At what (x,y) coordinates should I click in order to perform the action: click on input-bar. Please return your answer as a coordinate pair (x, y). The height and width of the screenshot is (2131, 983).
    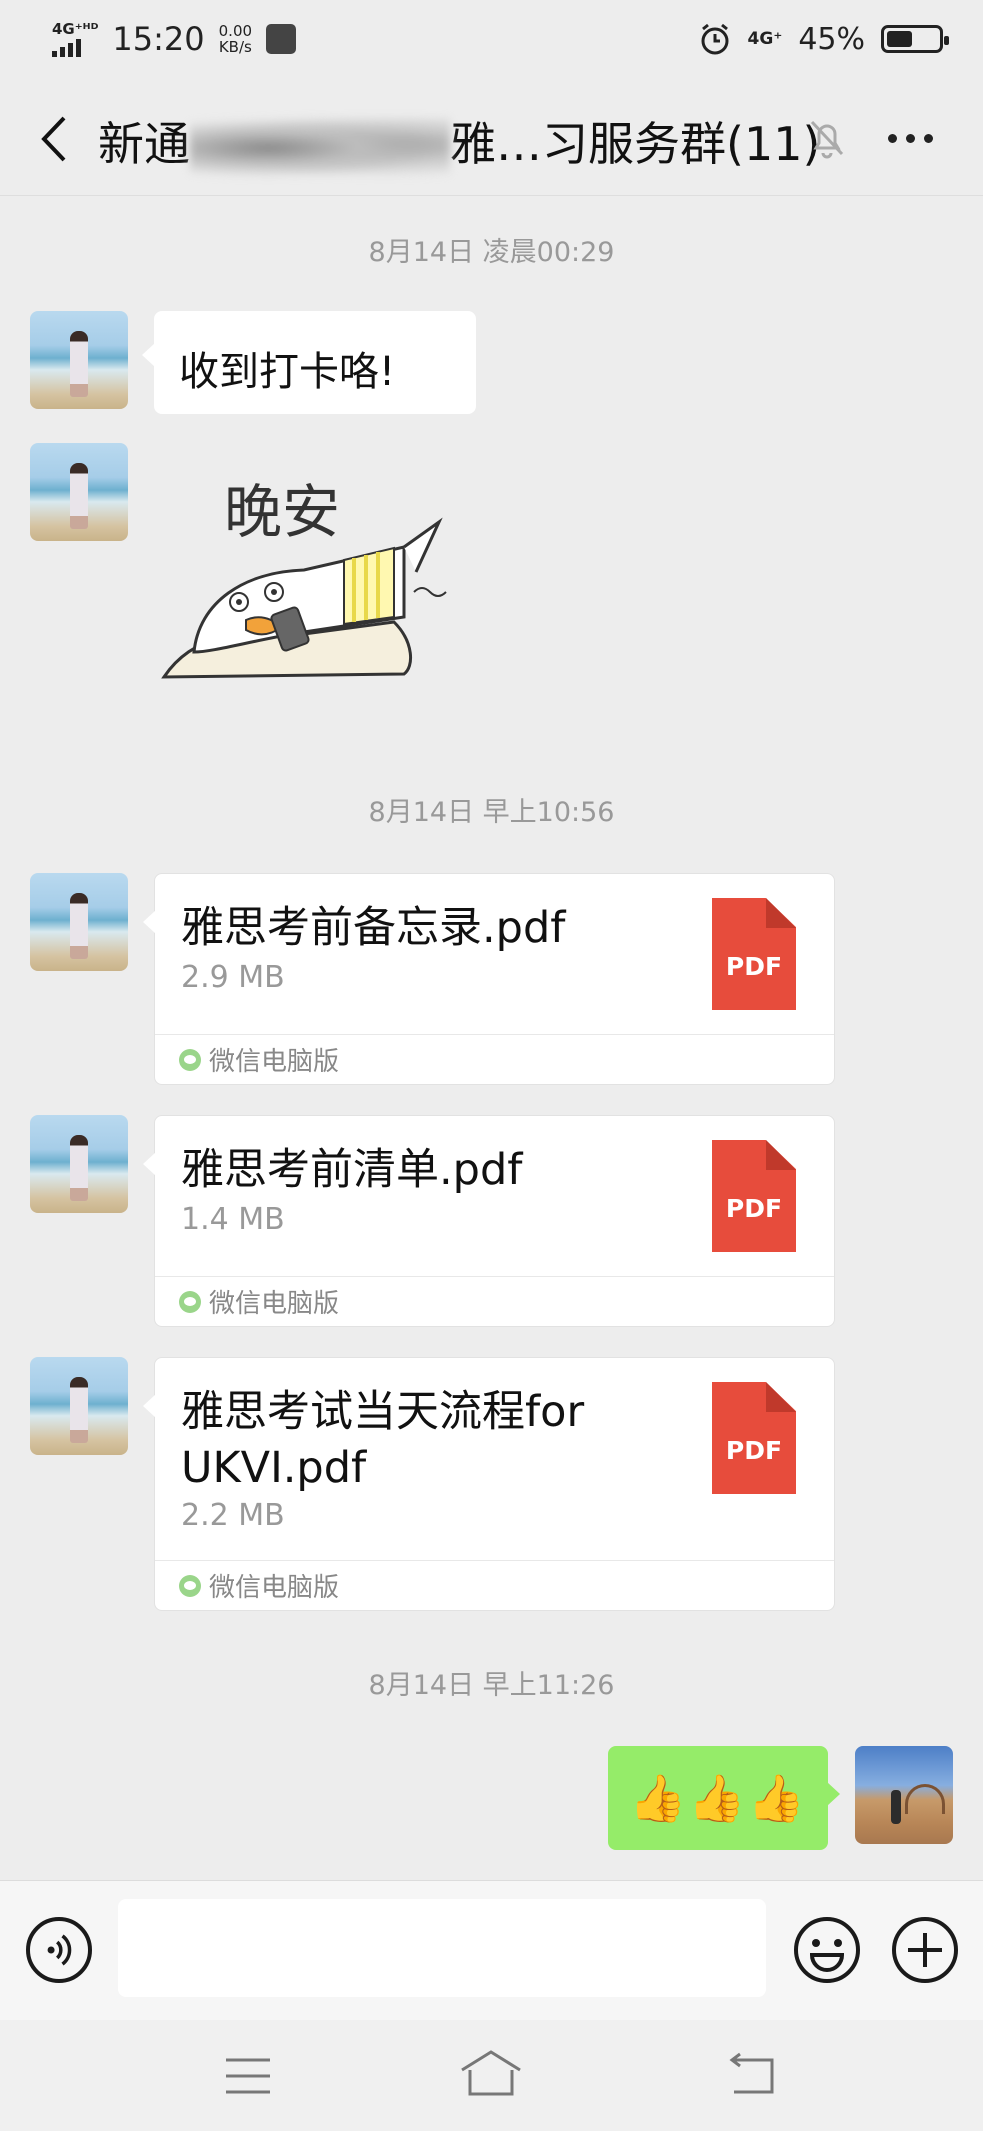
    Looking at the image, I should click on (491, 1950).